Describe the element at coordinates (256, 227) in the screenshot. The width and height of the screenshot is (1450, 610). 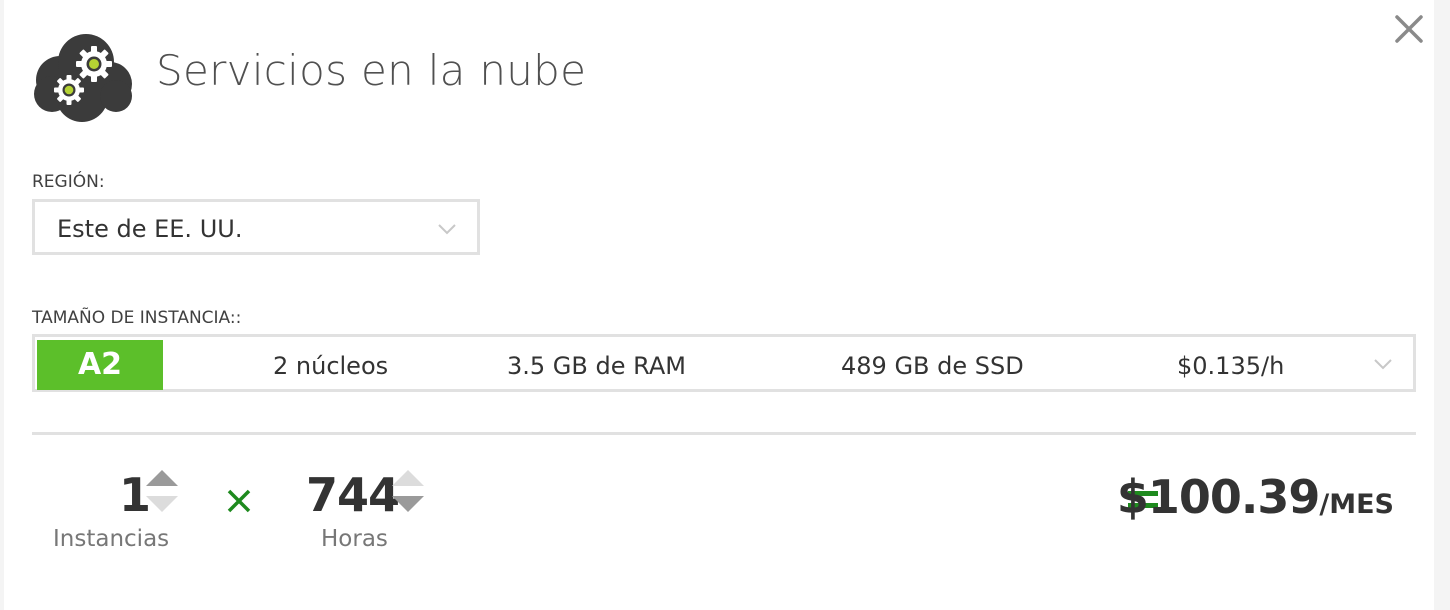
I see `region-dropdown: Este de EE. UU.` at that location.